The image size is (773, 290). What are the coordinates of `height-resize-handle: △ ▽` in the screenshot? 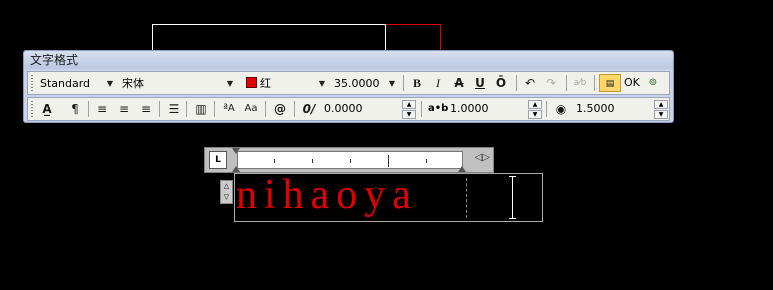 It's located at (226, 192).